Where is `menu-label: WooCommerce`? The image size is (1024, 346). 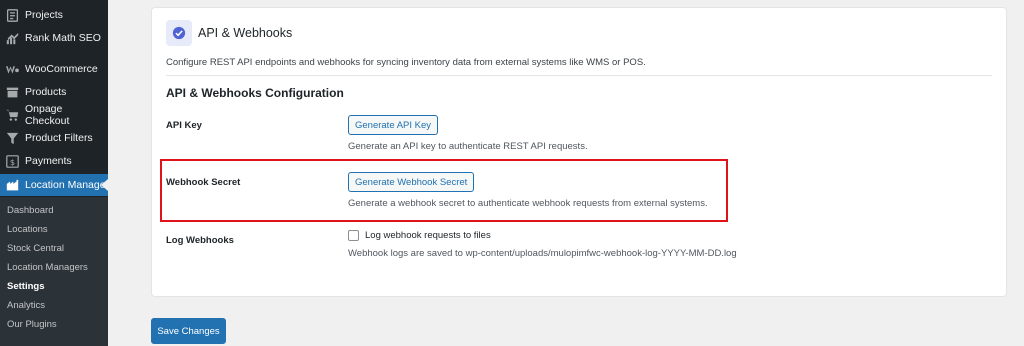
menu-label: WooCommerce is located at coordinates (61, 69).